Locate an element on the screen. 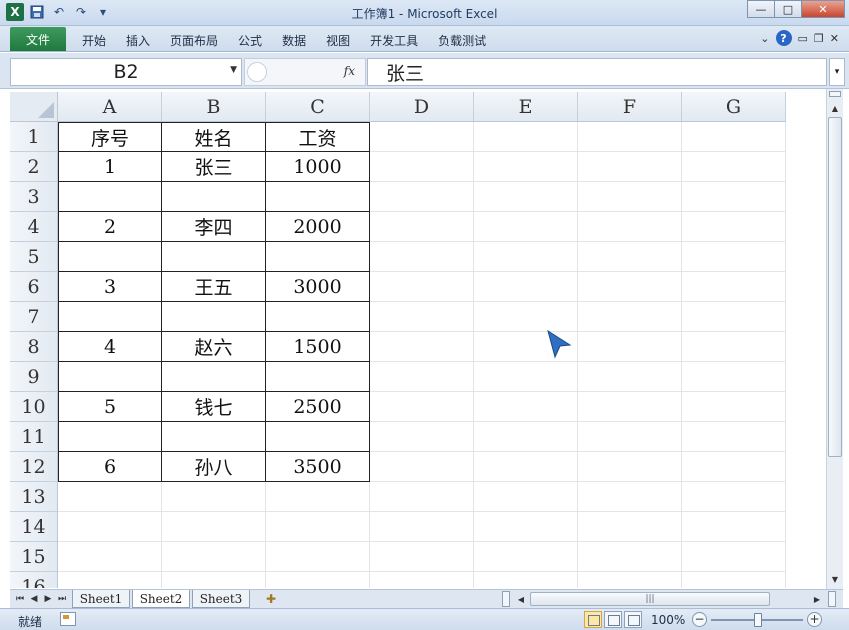 Image resolution: width=849 pixels, height=630 pixels. zoom-out-icon: − is located at coordinates (699, 619).